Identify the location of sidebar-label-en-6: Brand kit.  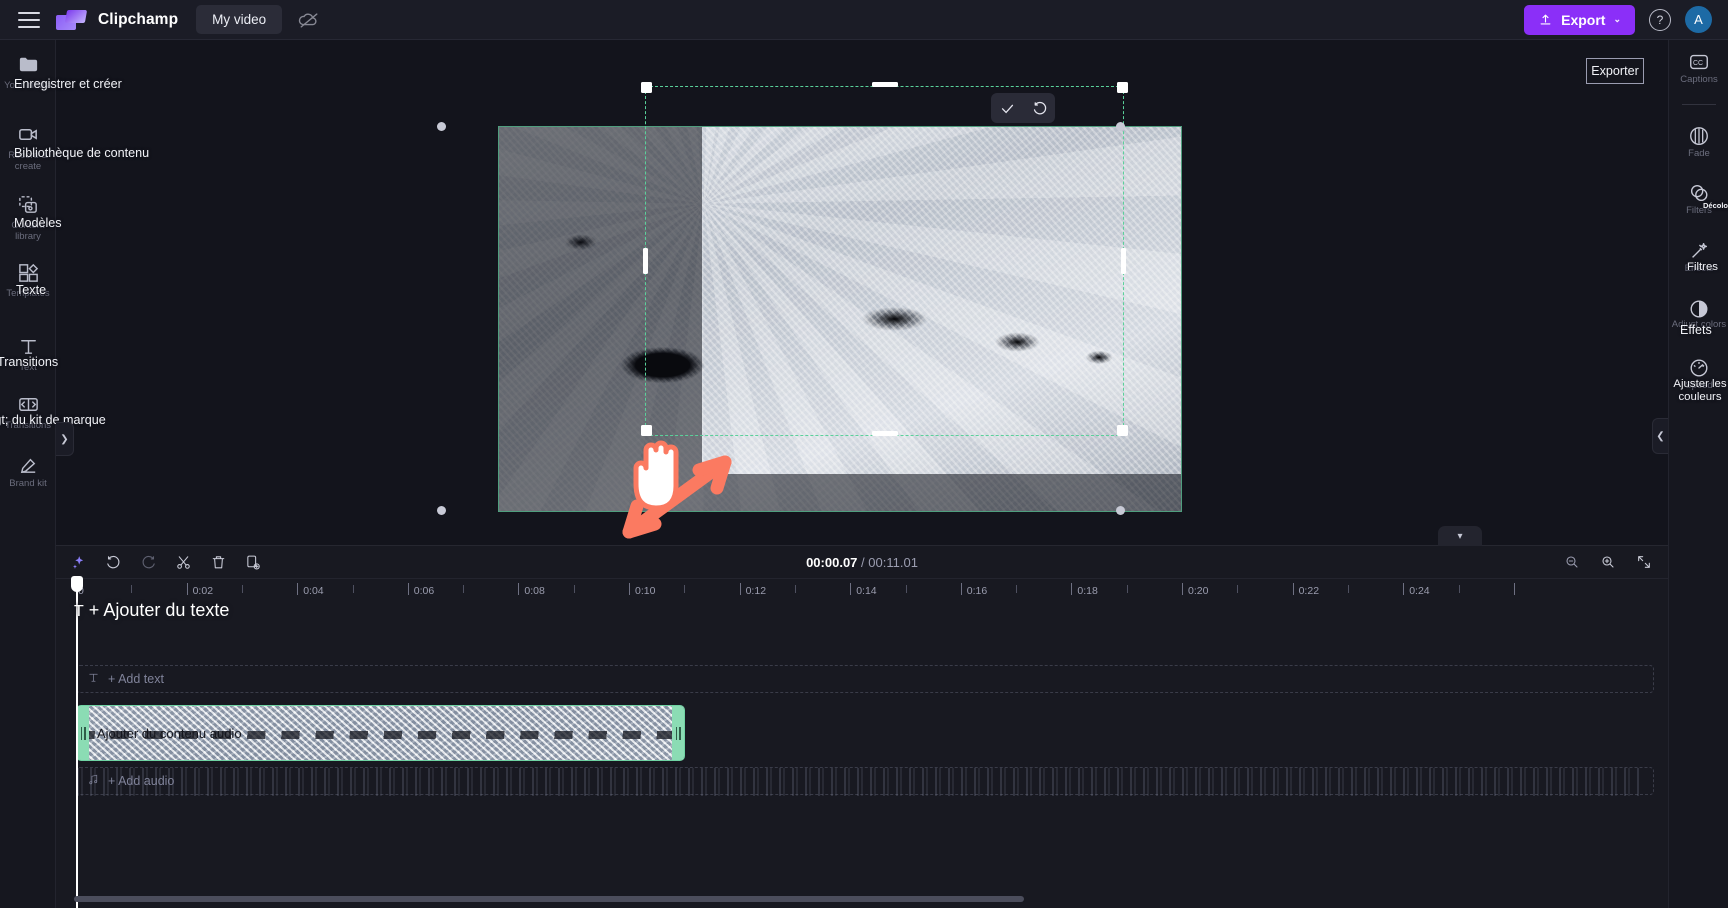
(28, 483).